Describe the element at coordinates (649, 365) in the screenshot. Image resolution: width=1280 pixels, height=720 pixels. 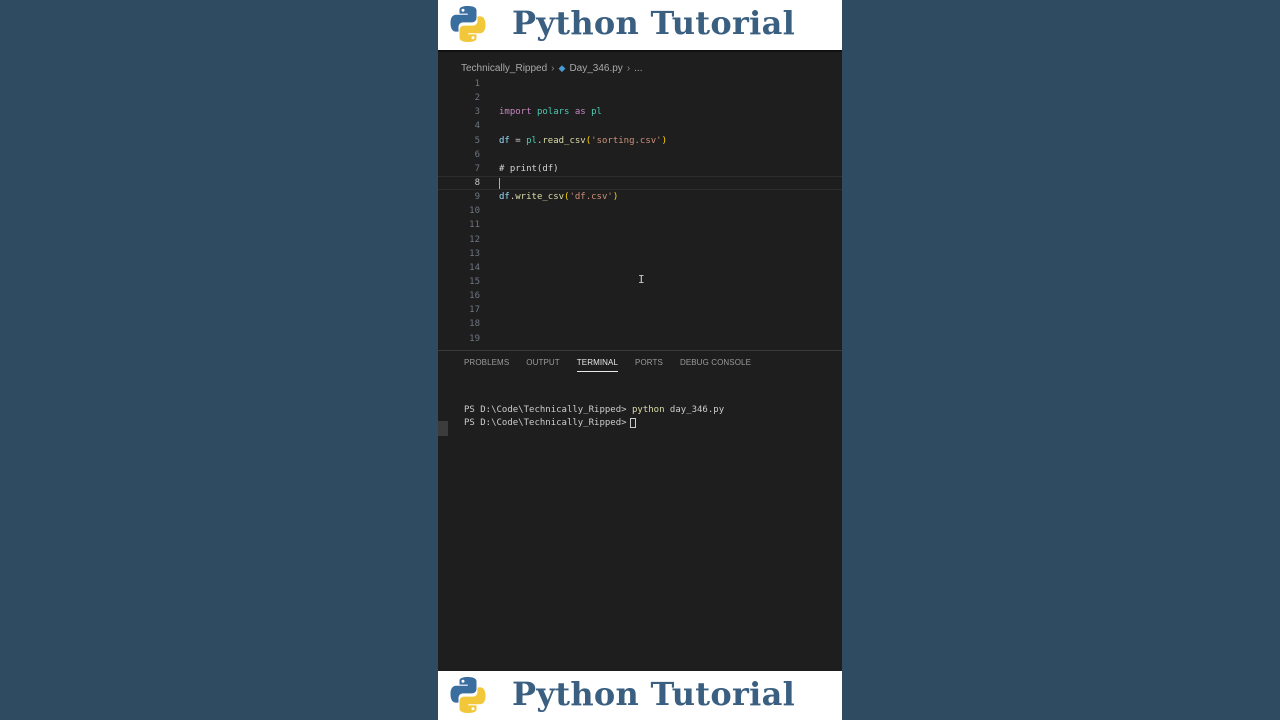
I see `tab-ports: PORTS` at that location.